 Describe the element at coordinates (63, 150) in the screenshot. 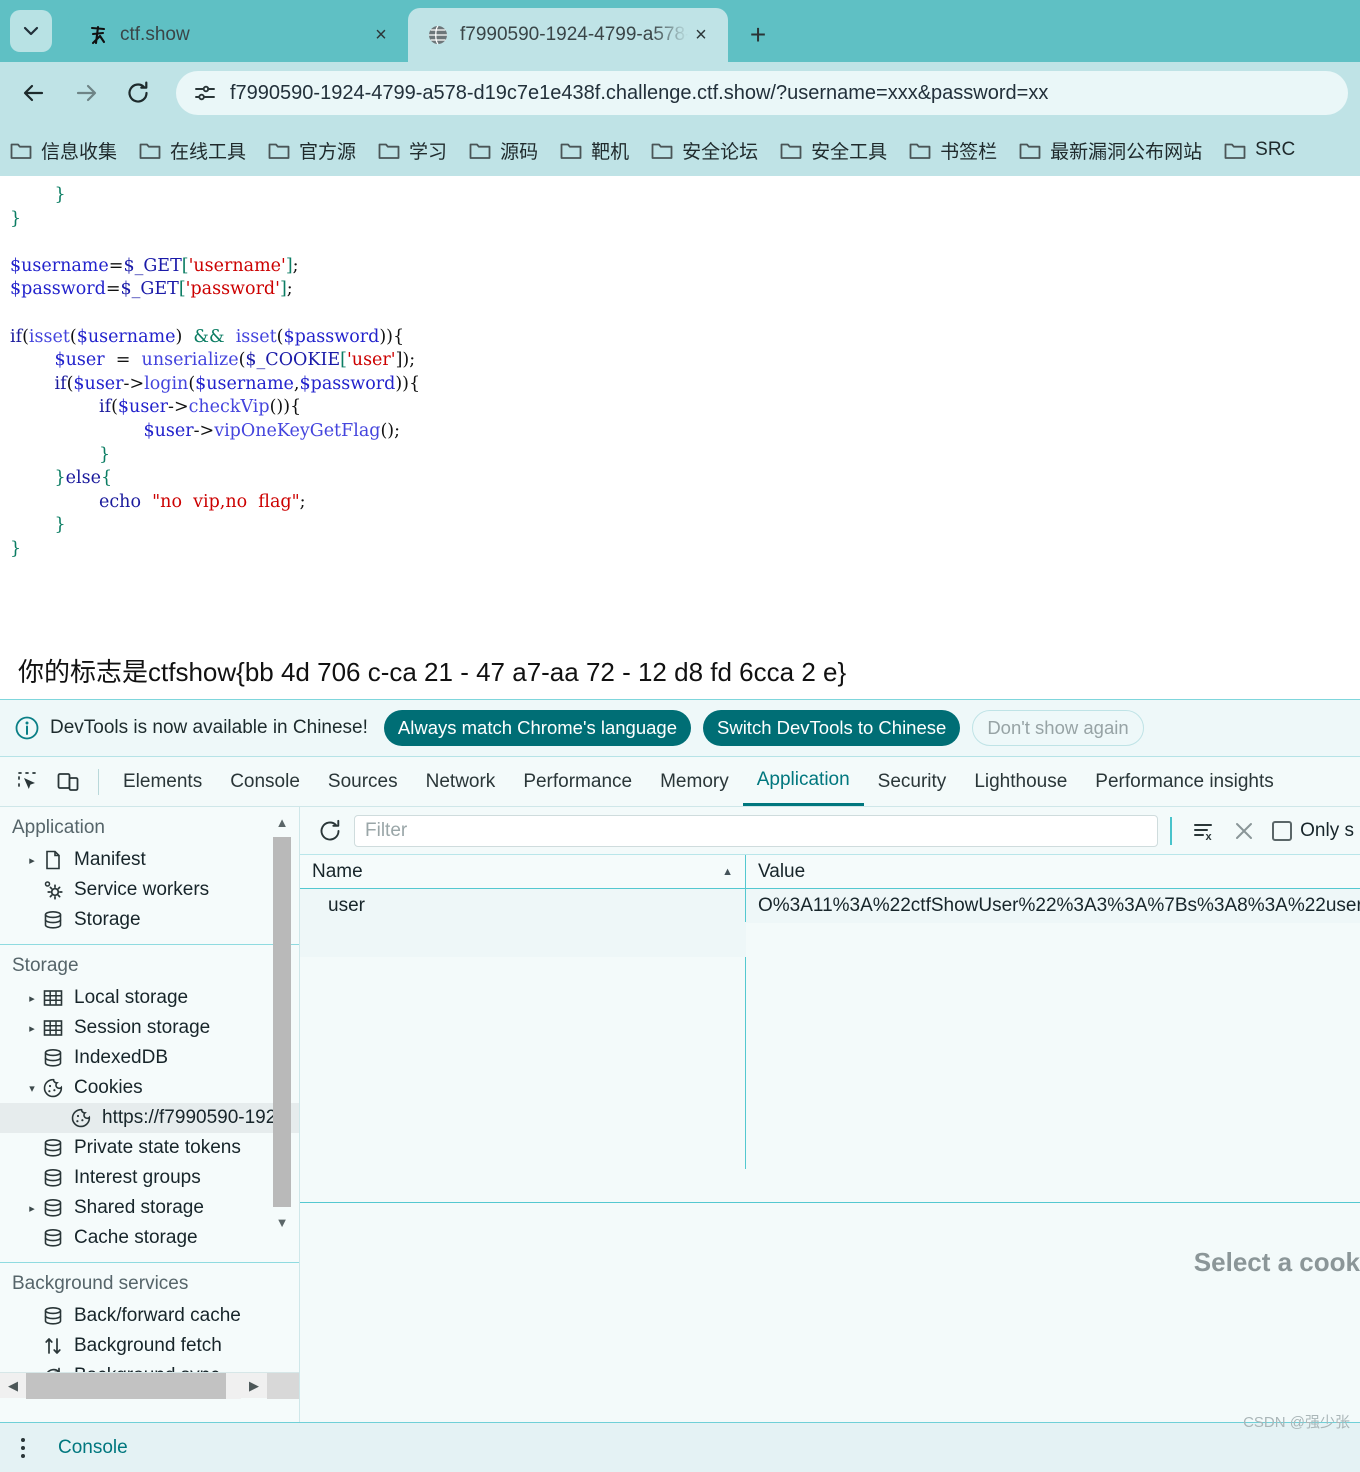

I see `bookmark-folder-0: 信息收集` at that location.